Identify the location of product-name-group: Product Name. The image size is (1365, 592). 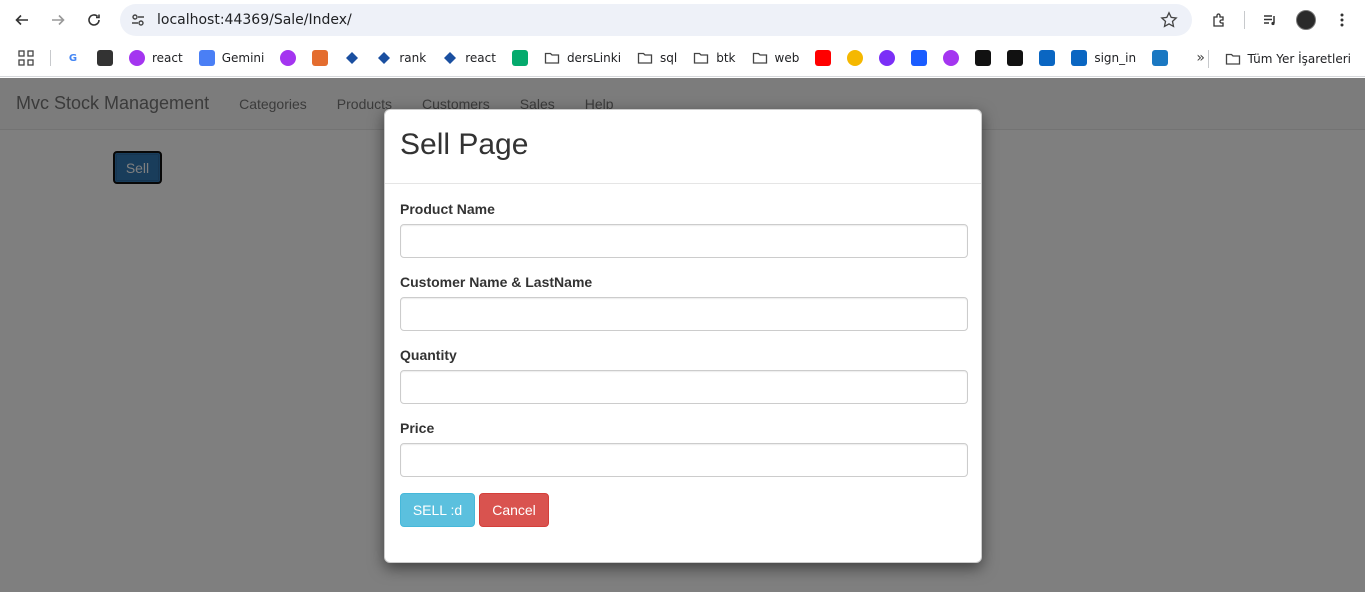
(684, 229).